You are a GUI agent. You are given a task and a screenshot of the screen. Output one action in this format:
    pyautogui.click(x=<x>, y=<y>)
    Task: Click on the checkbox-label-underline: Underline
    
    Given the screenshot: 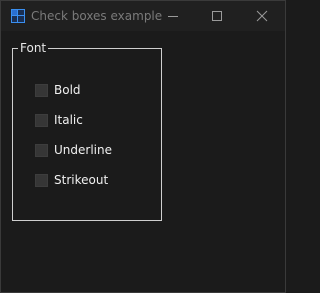 What is the action you would take?
    pyautogui.click(x=83, y=150)
    